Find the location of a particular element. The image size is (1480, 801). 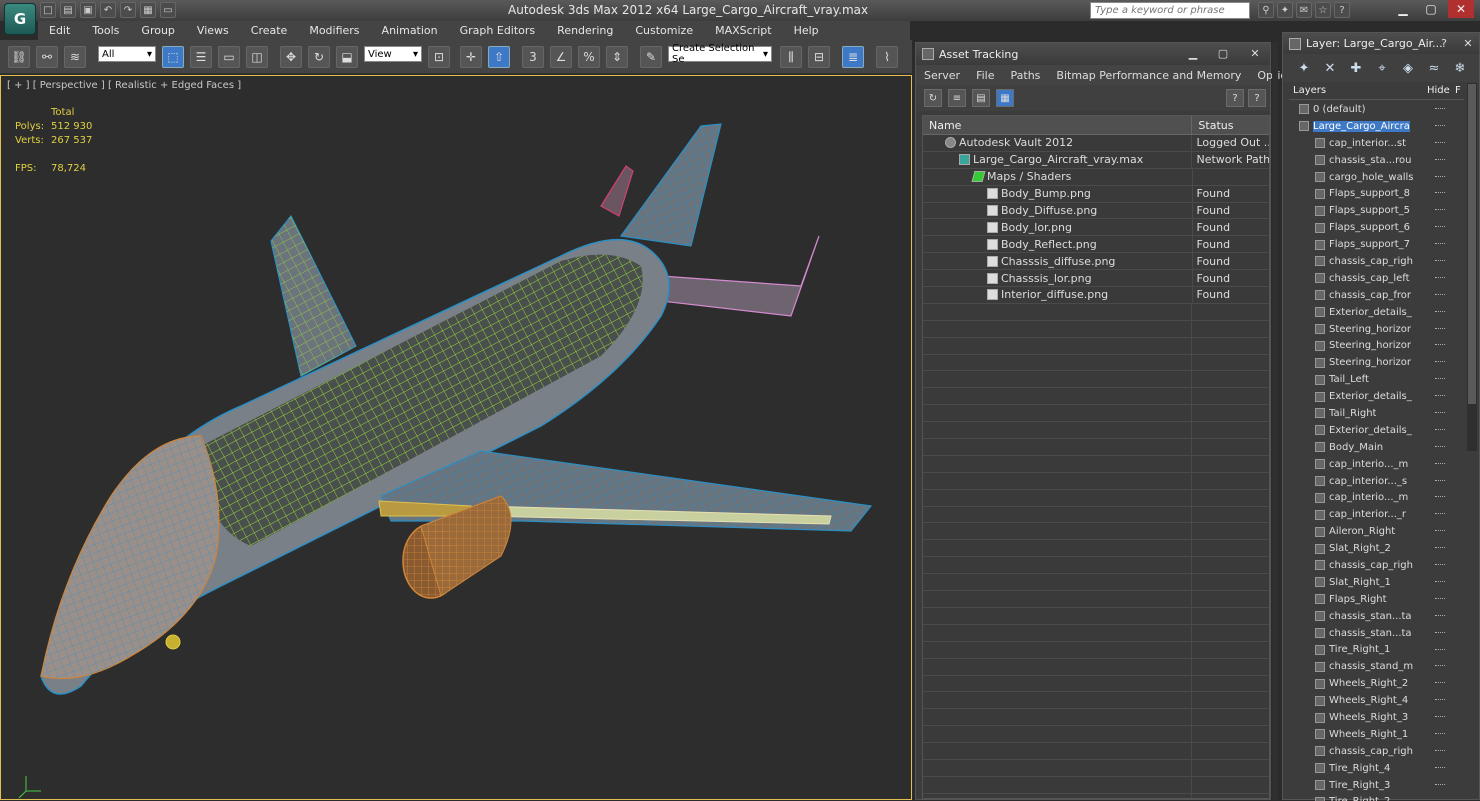

layer-item: 0 (default) is located at coordinates (1376, 109).